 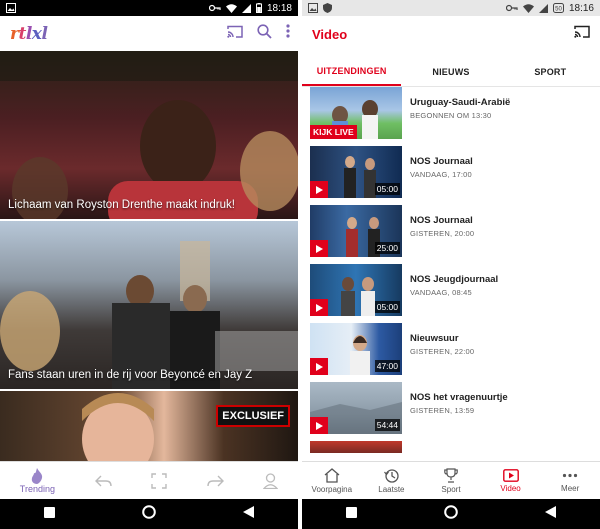 I want to click on list-item: 25:00 NOS Journaal GISTEREN, 20:00, so click(x=451, y=231).